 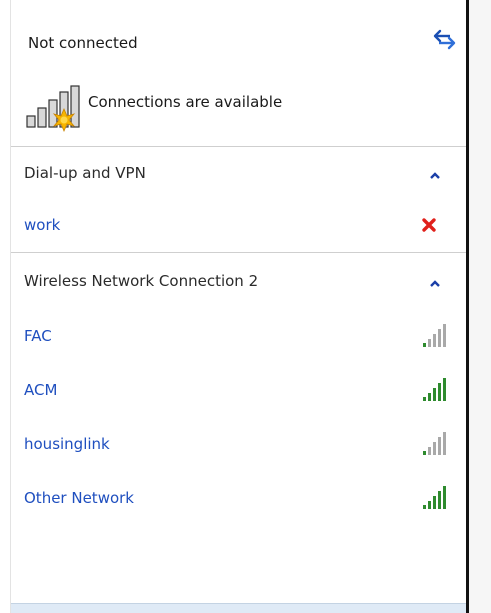 I want to click on refresh-arrows-icon, so click(x=444, y=39).